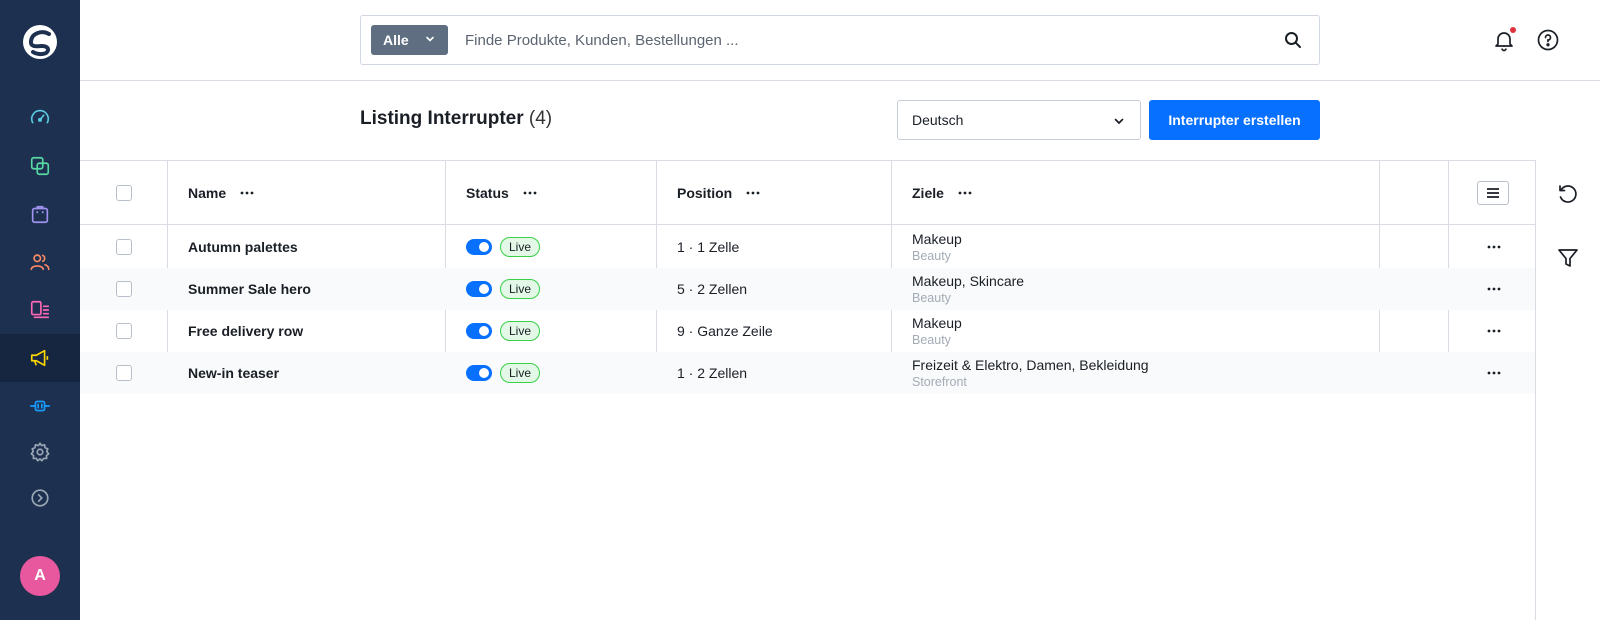 The image size is (1600, 620). I want to click on row-name: Free delivery row, so click(245, 331).